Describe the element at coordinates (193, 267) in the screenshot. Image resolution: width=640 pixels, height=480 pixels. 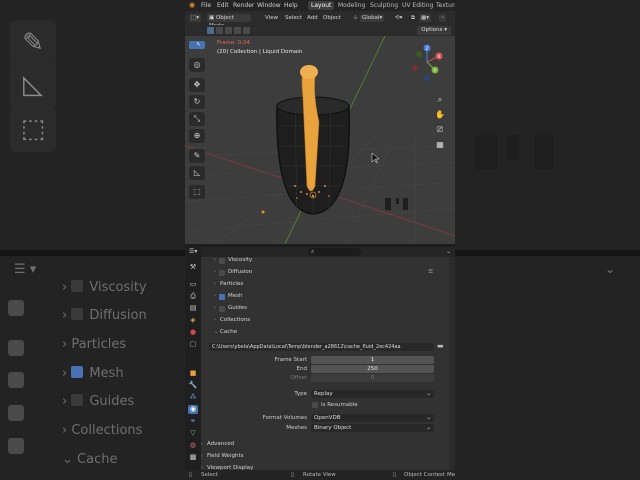
I see `tab-tool-icon: ⚒` at that location.